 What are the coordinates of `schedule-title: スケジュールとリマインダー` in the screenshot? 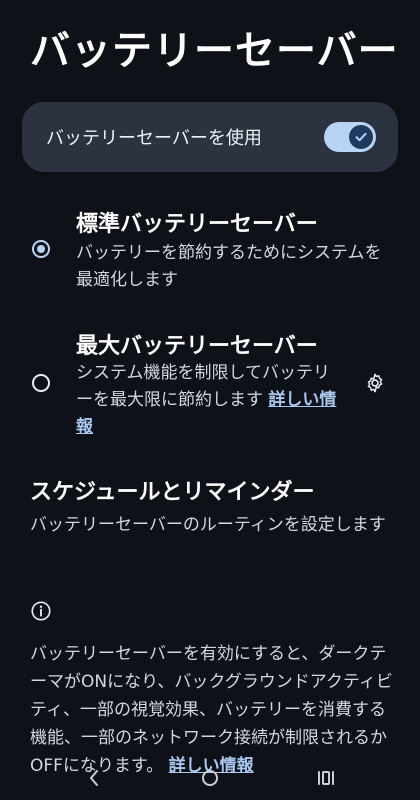 It's located at (172, 492).